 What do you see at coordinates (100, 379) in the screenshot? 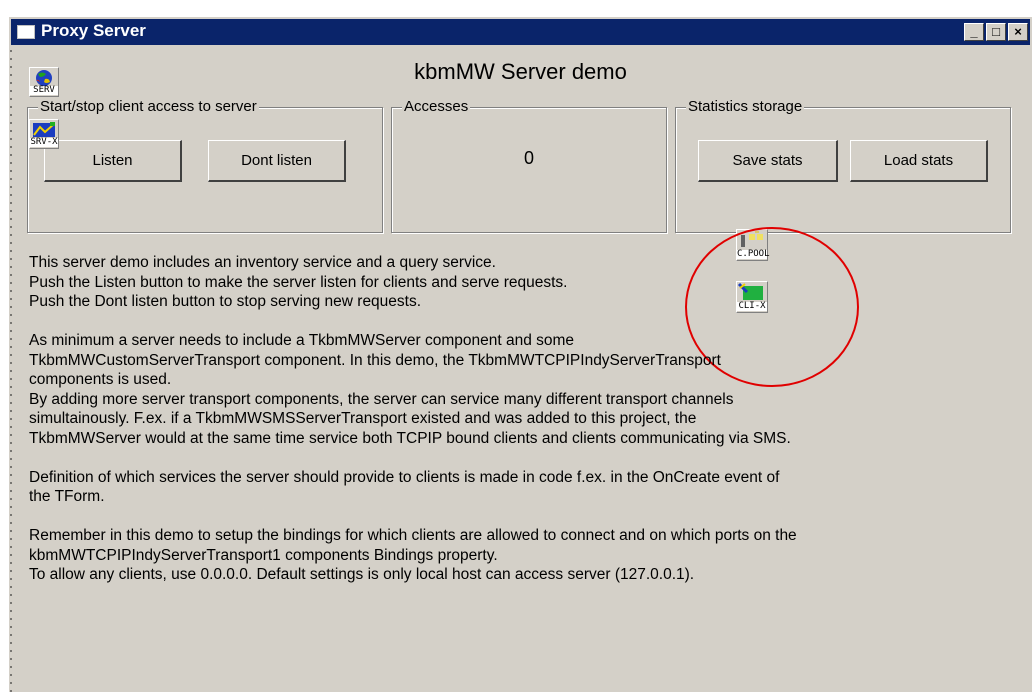
I see `description-line: components is used.` at bounding box center [100, 379].